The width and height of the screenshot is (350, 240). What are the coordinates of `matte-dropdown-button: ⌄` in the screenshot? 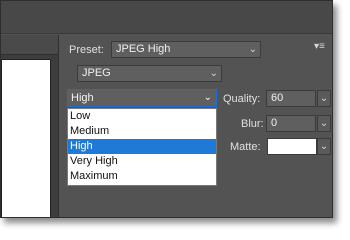 It's located at (324, 146).